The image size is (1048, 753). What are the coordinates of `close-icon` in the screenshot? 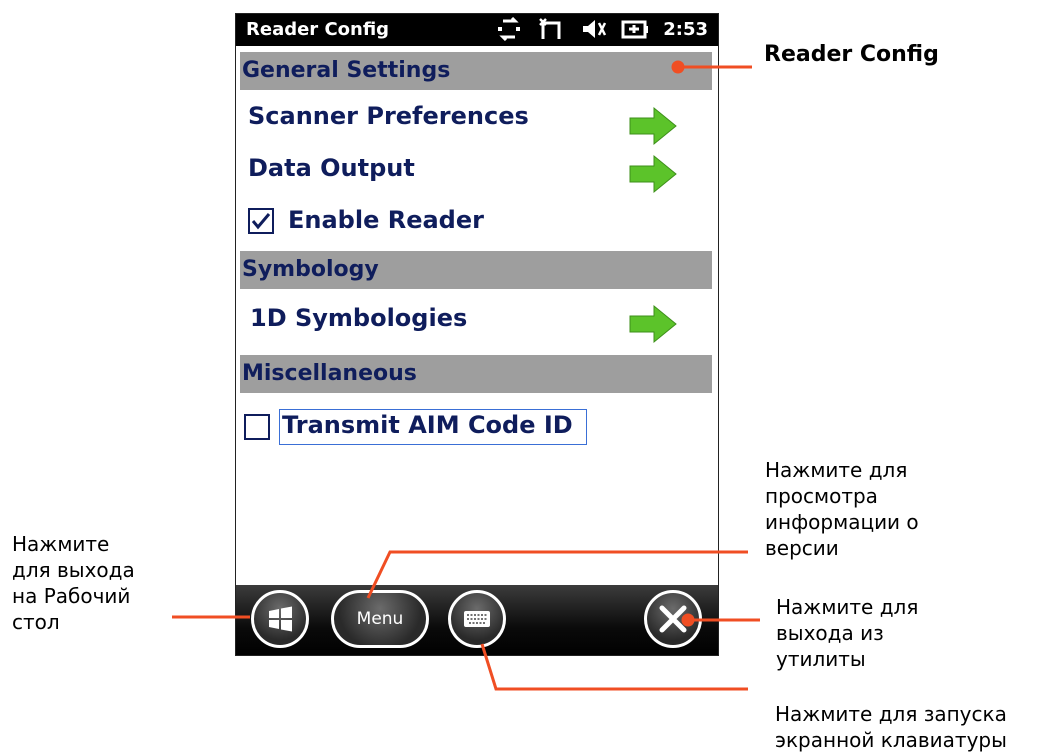 It's located at (673, 619).